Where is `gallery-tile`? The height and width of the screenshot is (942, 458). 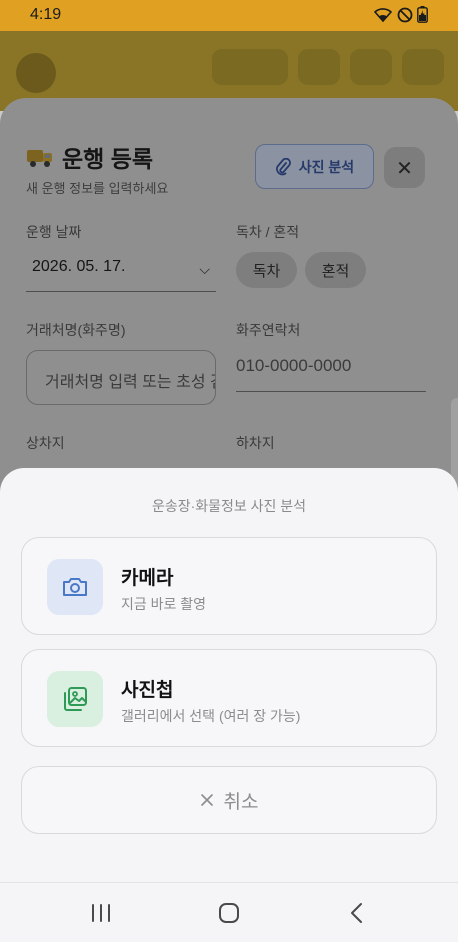
gallery-tile is located at coordinates (75, 699).